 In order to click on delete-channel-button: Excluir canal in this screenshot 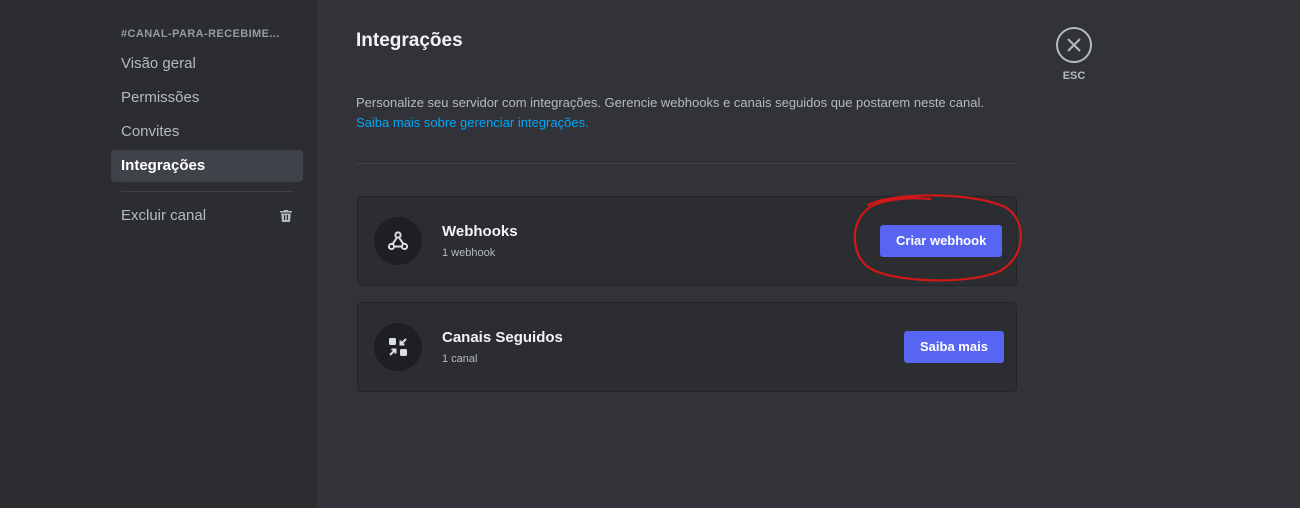, I will do `click(207, 216)`.